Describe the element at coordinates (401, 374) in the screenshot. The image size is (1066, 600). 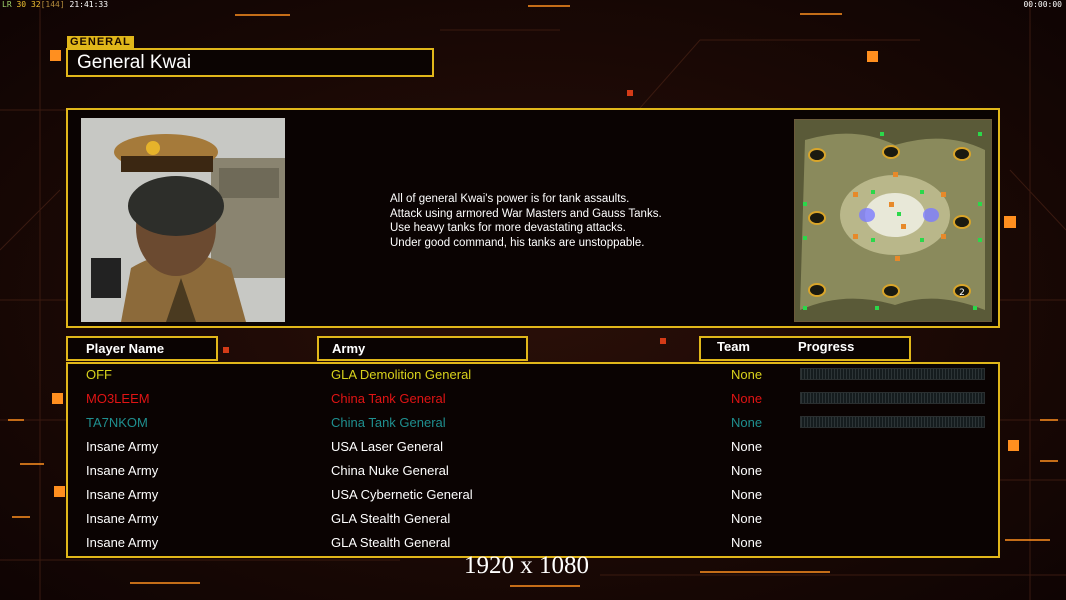
I see `player-army: GLA Demolition General` at that location.